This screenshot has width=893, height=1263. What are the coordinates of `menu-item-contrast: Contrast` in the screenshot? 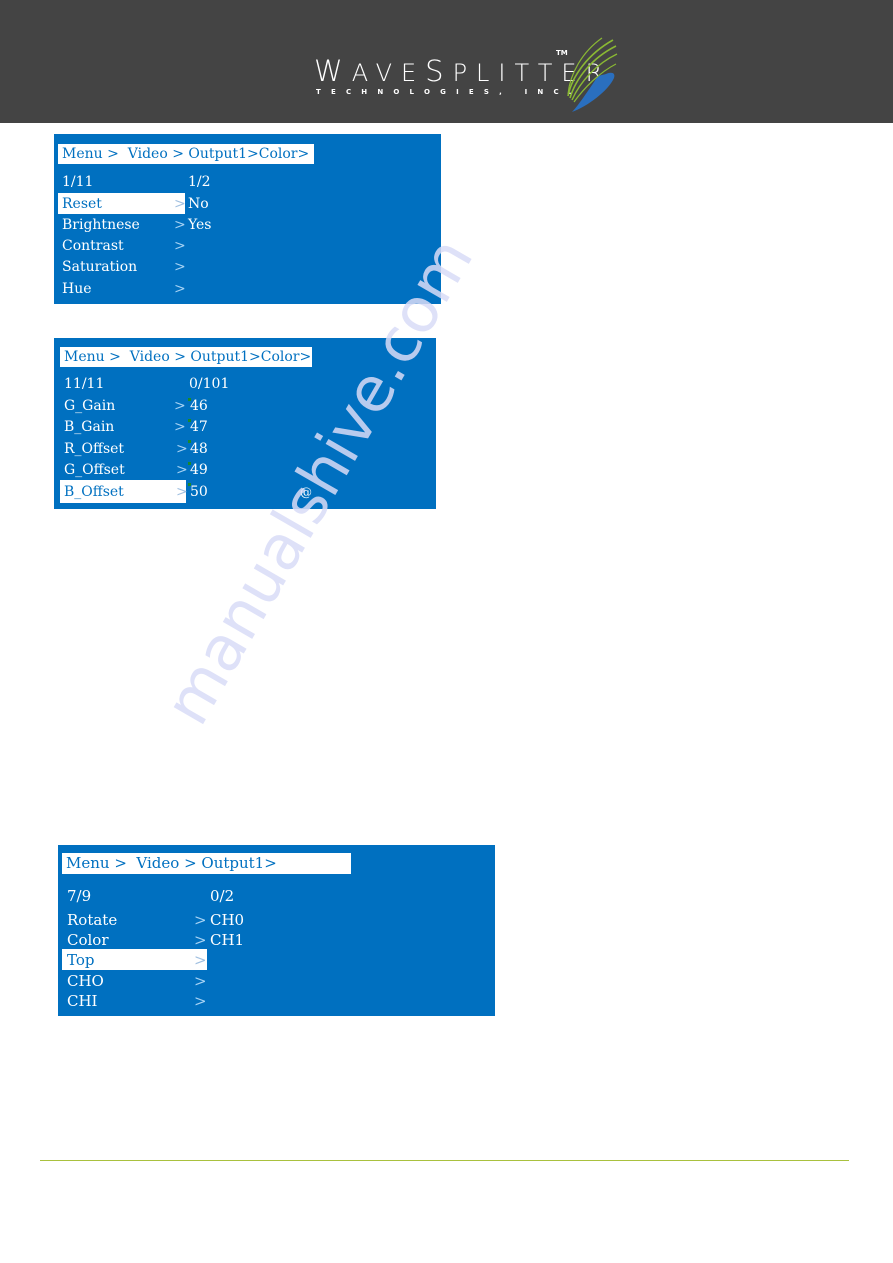 It's located at (93, 246).